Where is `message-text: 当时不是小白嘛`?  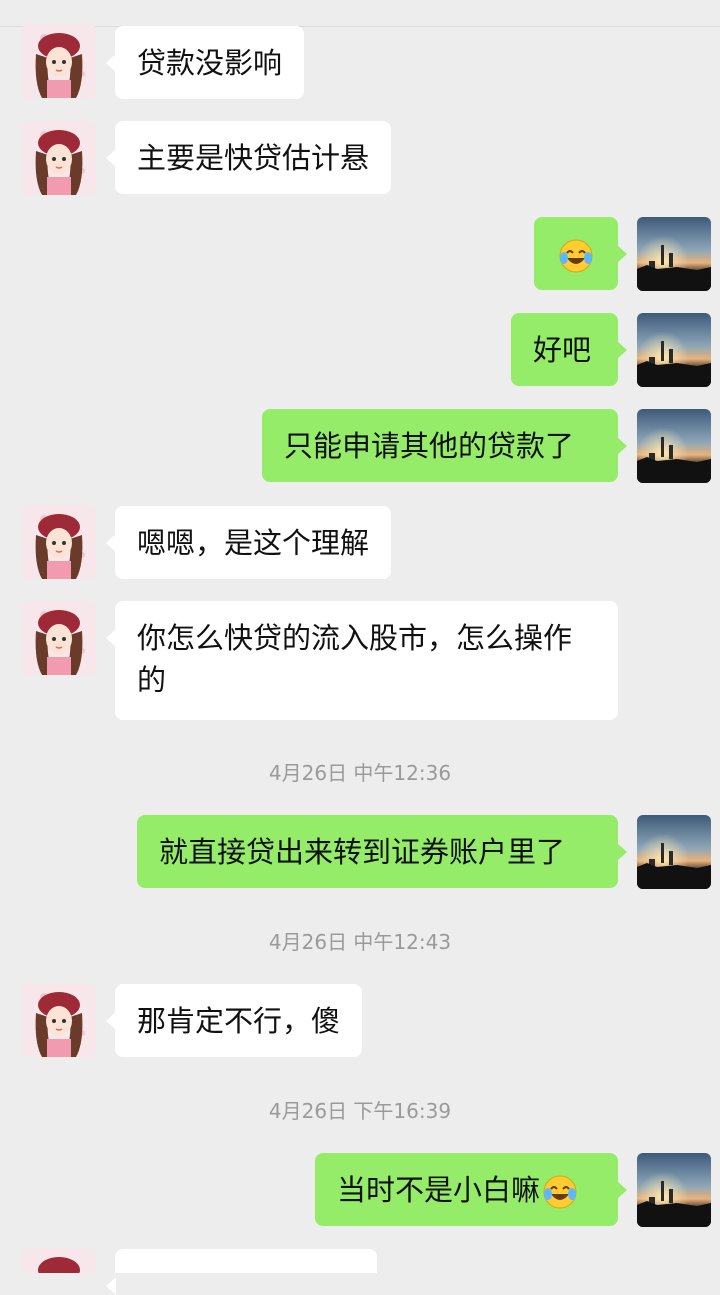
message-text: 当时不是小白嘛 is located at coordinates (439, 1190).